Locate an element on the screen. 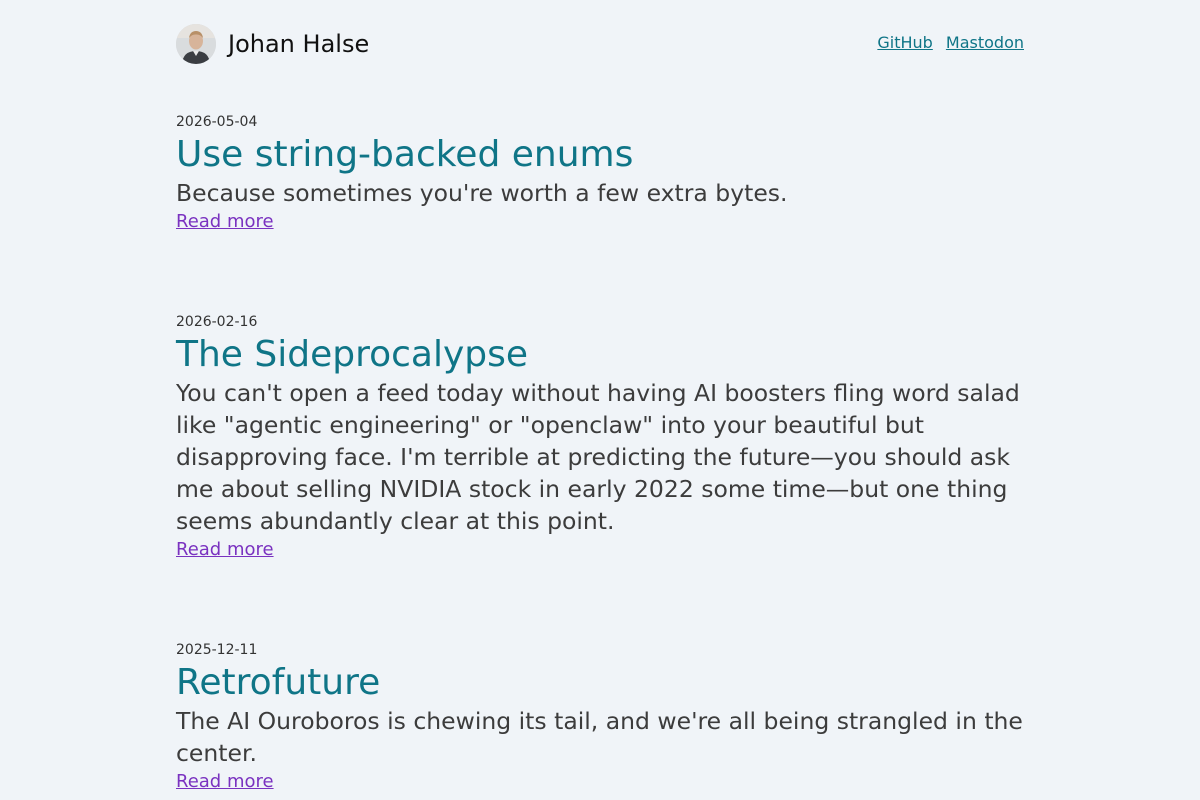 This screenshot has height=800, width=1200. post-date: 2026-02-16 is located at coordinates (217, 322).